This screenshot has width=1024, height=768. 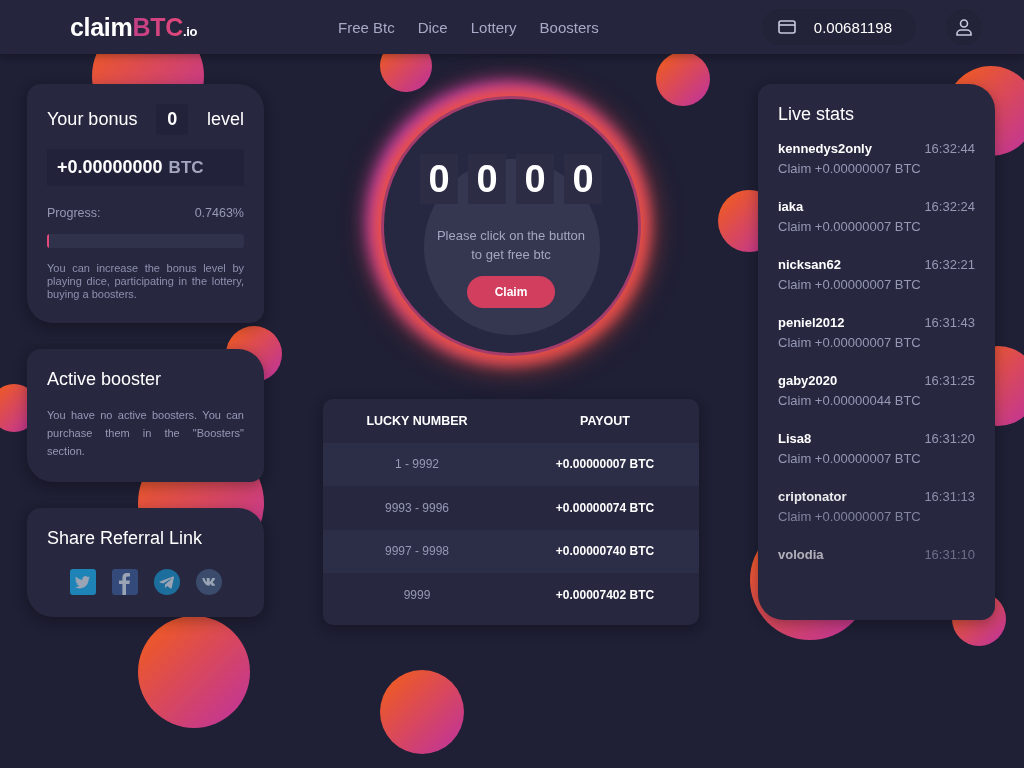 I want to click on nav-link: Dice, so click(x=432, y=27).